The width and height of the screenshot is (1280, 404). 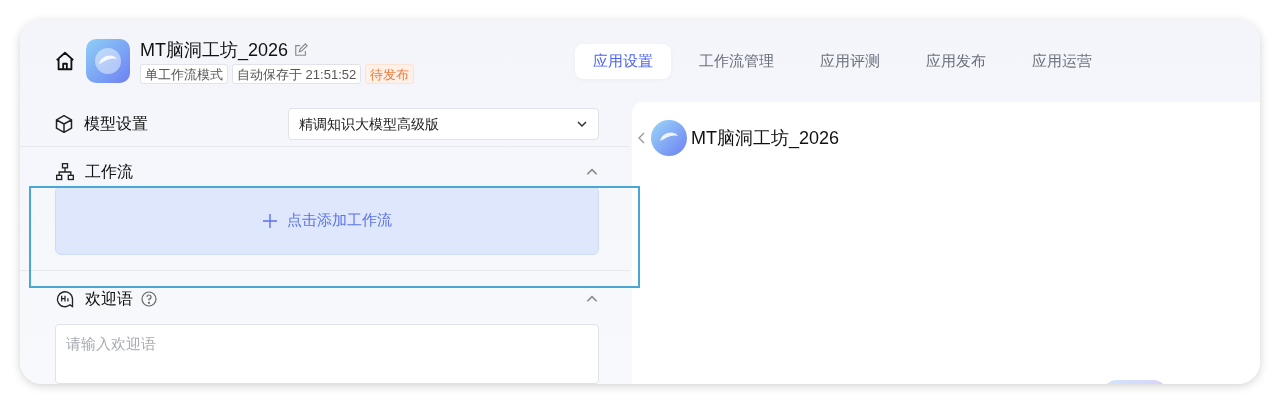 I want to click on back-icon, so click(x=642, y=138).